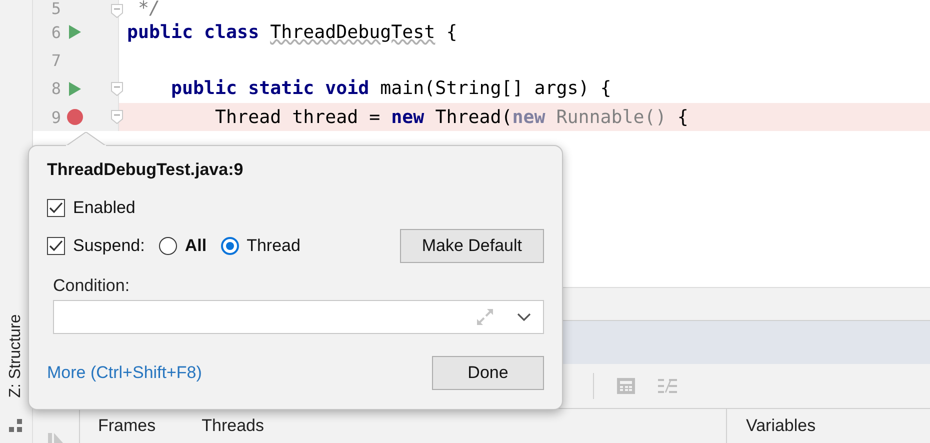 This screenshot has width=930, height=443. Describe the element at coordinates (668, 386) in the screenshot. I see `list-settings-icon` at that location.